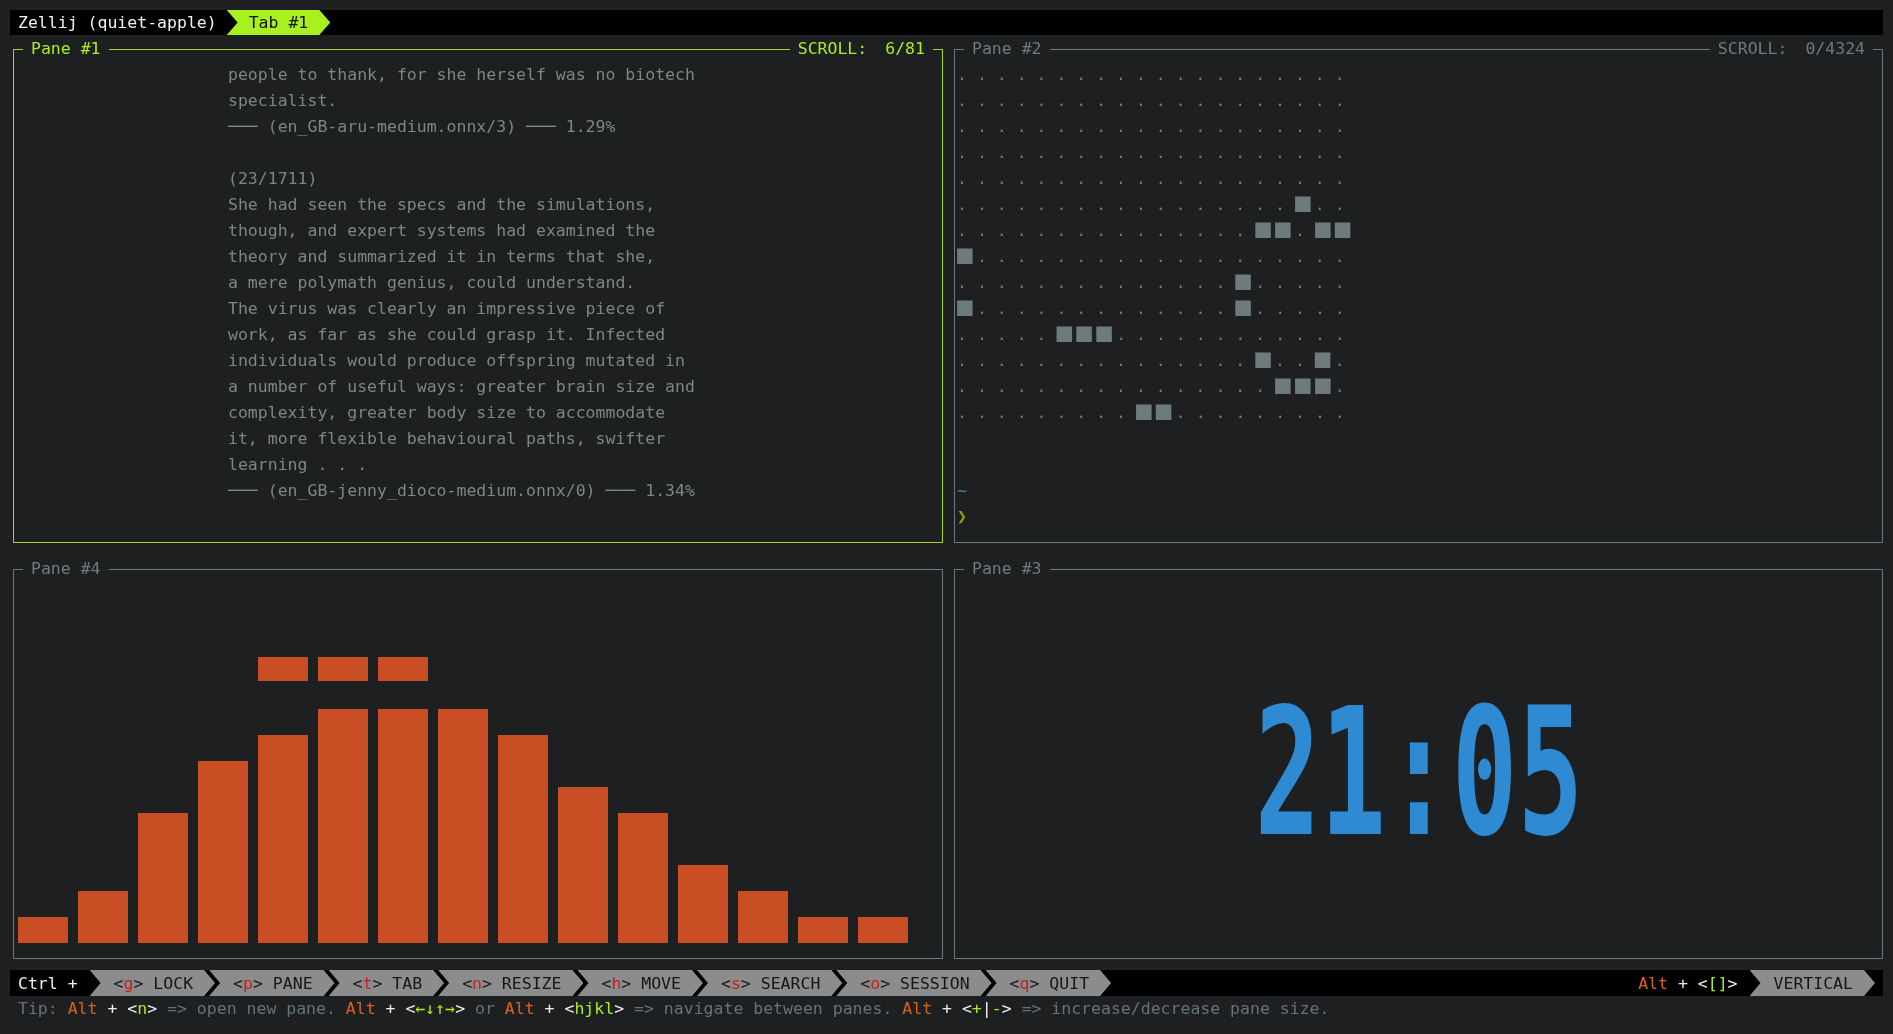 This screenshot has height=1034, width=1893. Describe the element at coordinates (278, 22) in the screenshot. I see `tab: Tab #1` at that location.